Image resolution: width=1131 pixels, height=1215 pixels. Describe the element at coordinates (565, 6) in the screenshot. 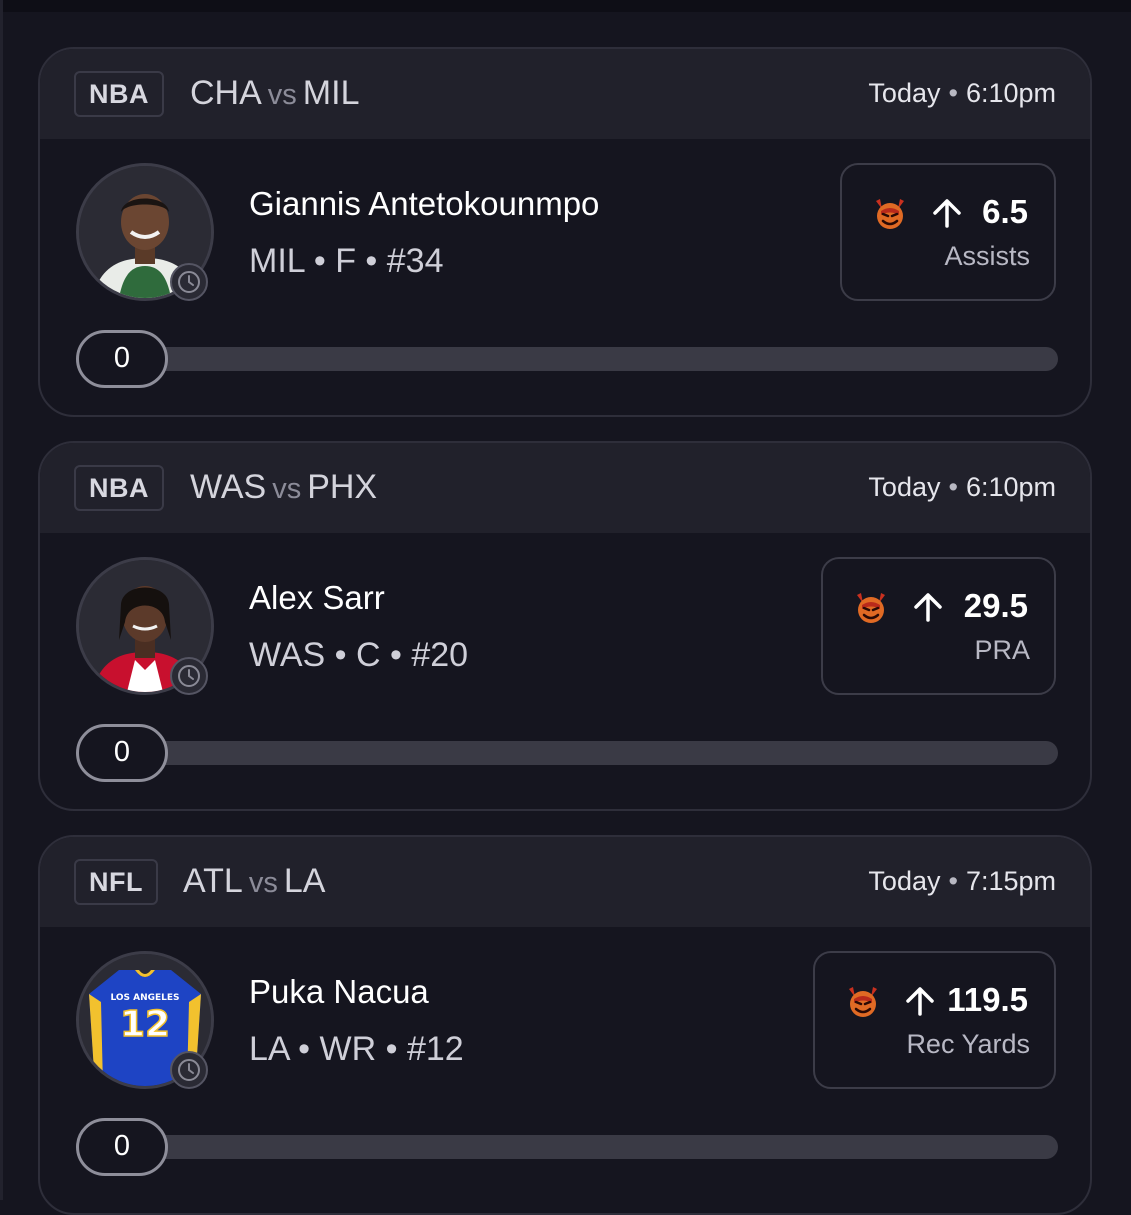

I see `top-strip` at that location.